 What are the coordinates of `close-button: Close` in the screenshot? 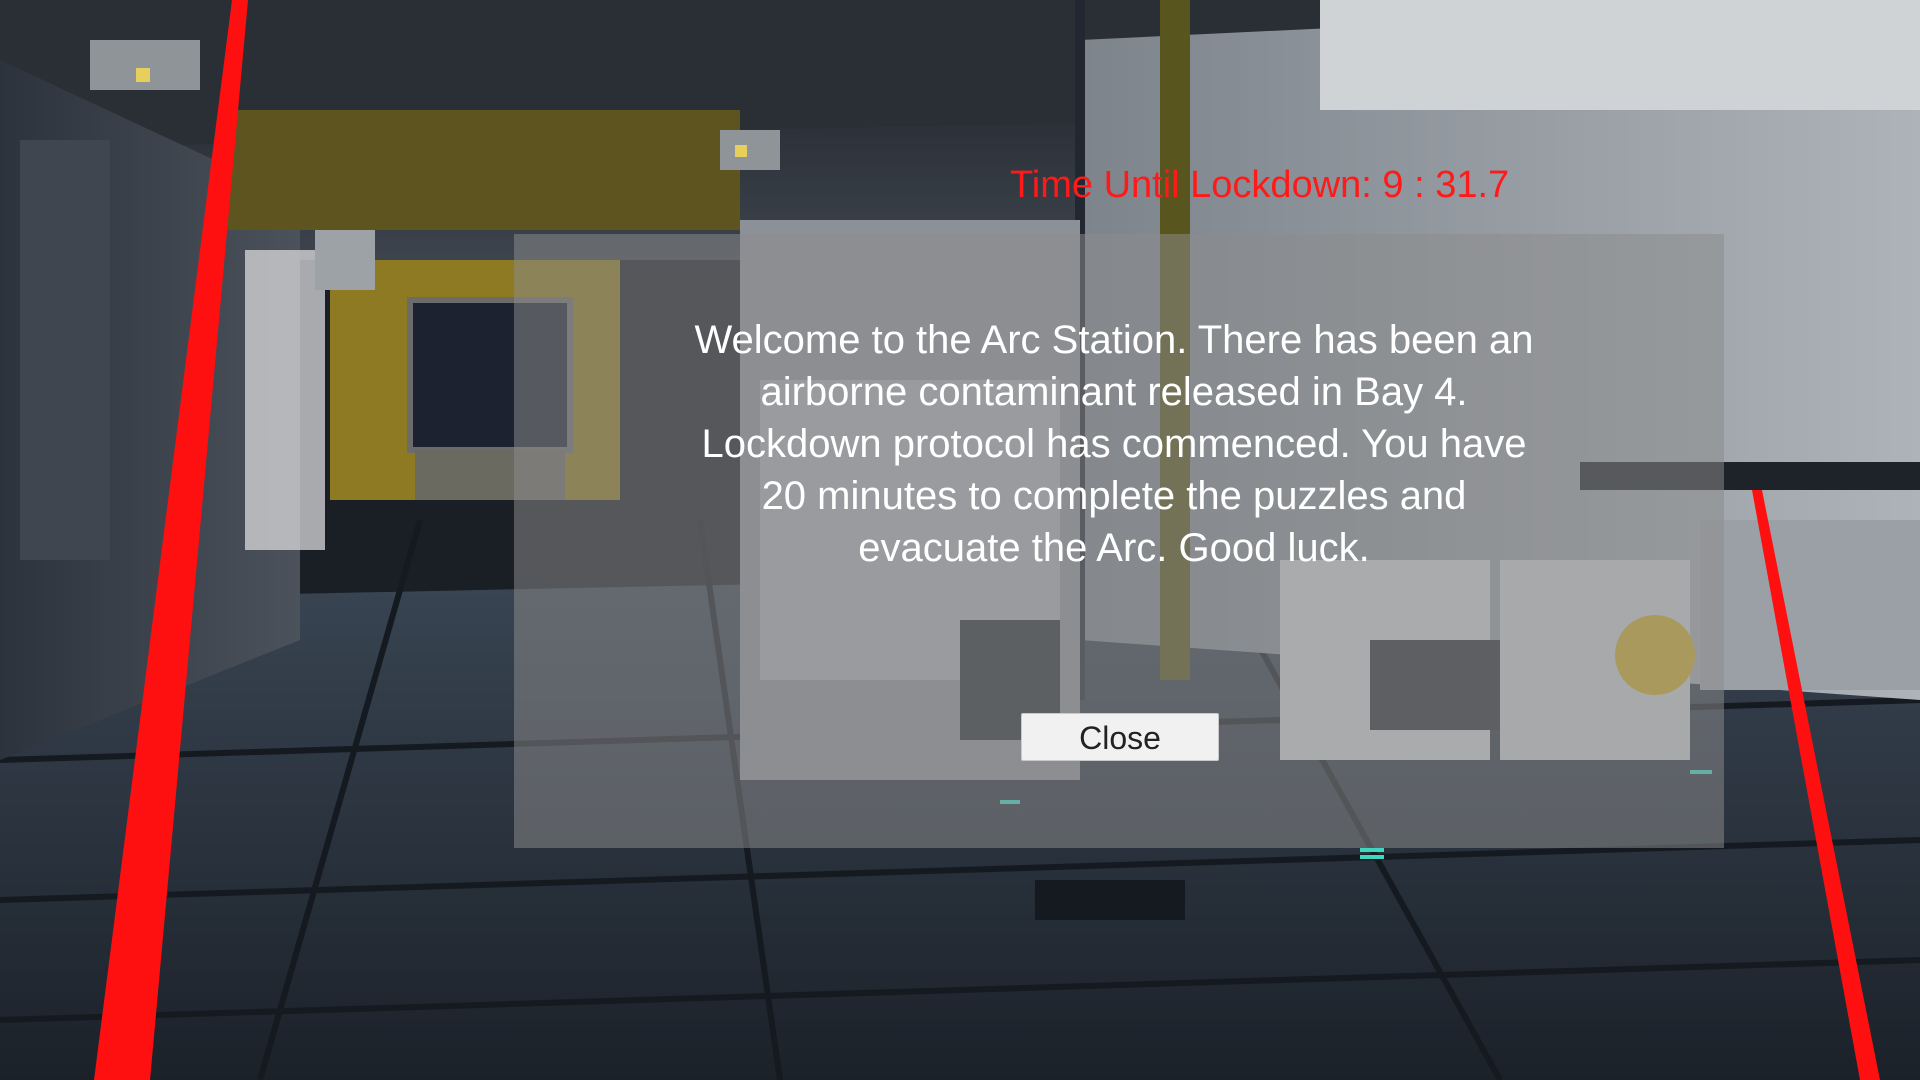 It's located at (1120, 737).